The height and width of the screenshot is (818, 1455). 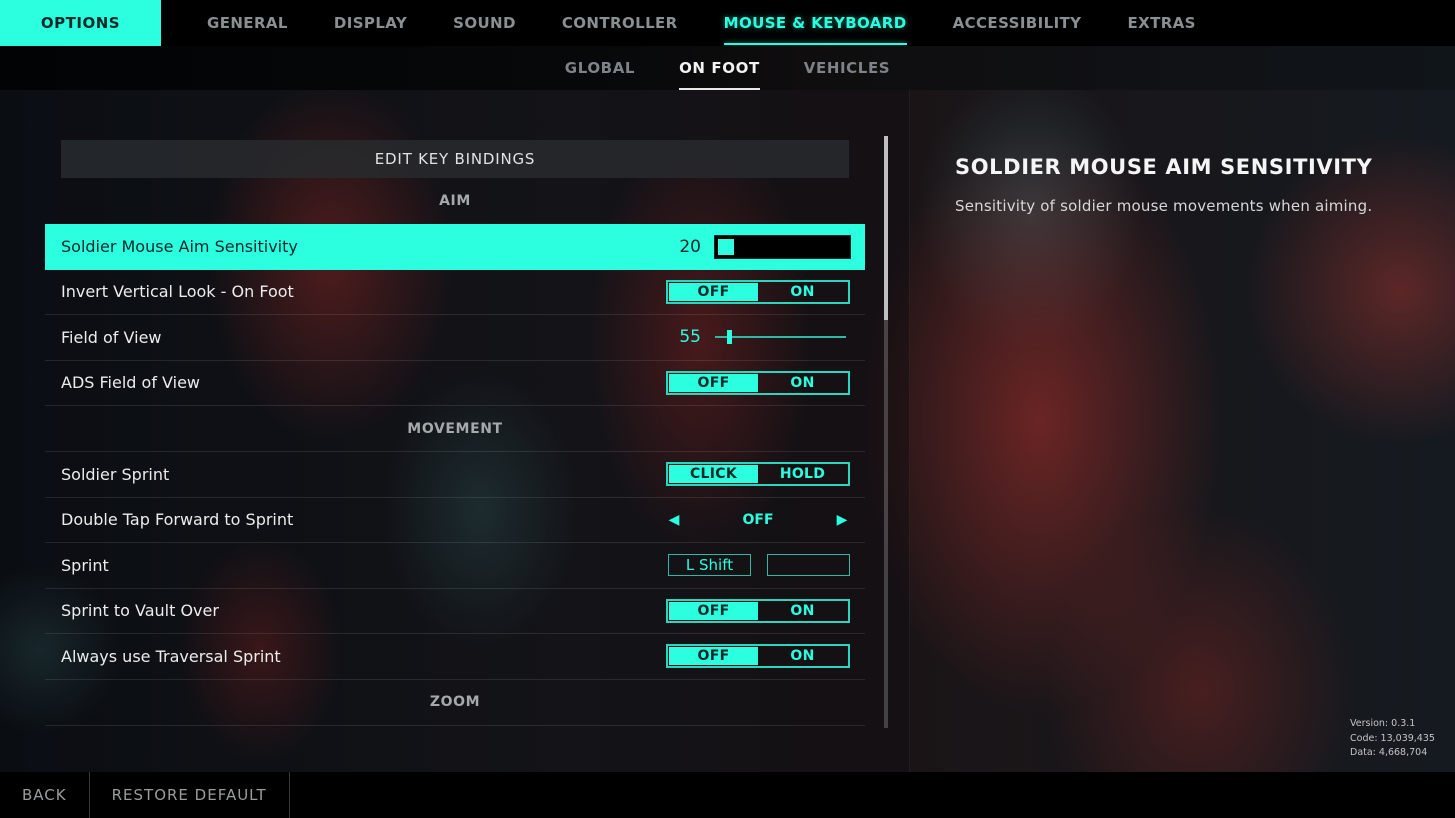 I want to click on soldier-sprint-toggle: CLICK HOLD, so click(x=758, y=474).